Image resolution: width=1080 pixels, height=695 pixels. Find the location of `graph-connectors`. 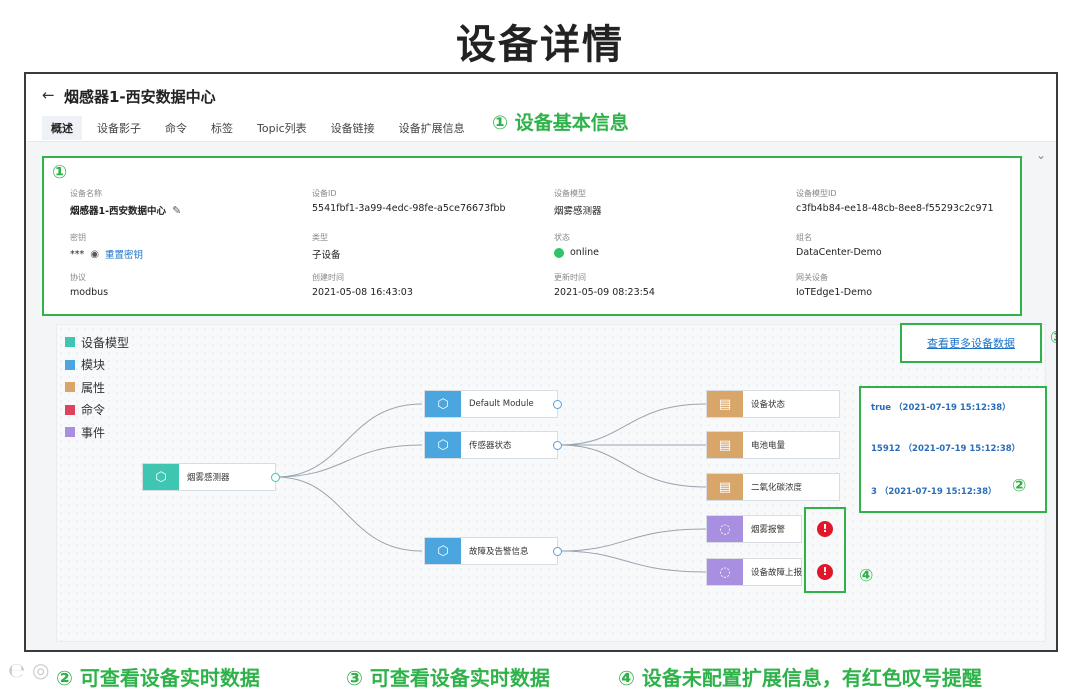

graph-connectors is located at coordinates (491, 488).